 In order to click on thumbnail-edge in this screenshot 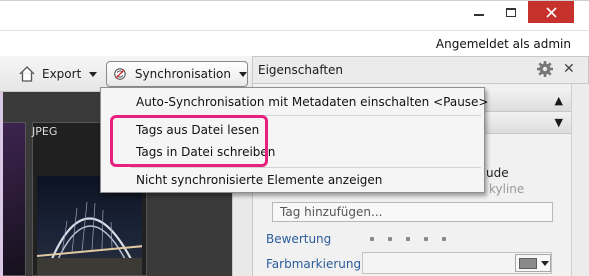, I will do `click(1, 184)`.